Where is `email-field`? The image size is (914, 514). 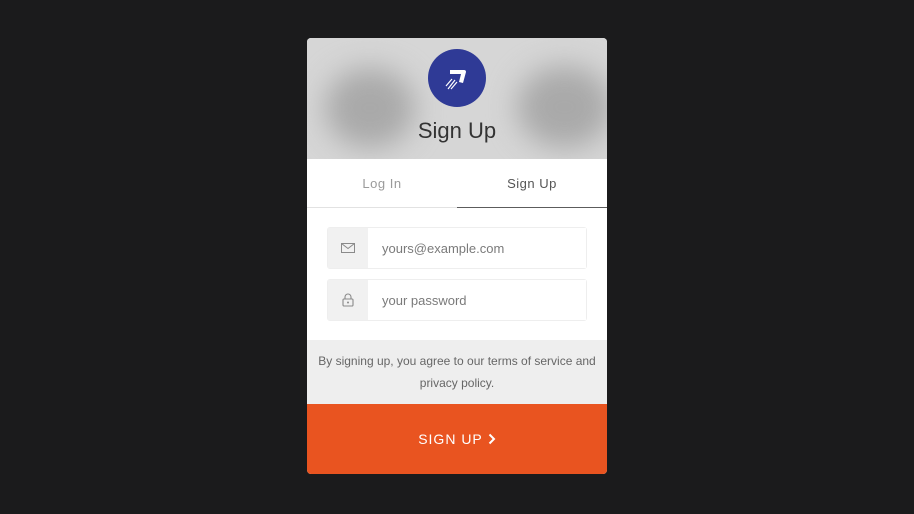
email-field is located at coordinates (457, 248).